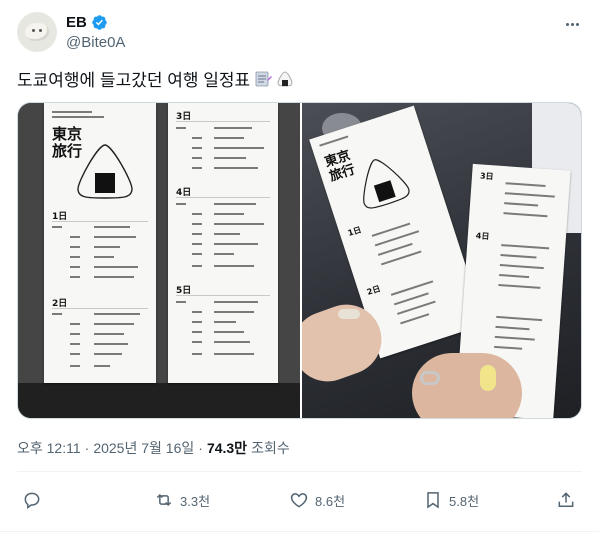 The width and height of the screenshot is (599, 552). Describe the element at coordinates (49, 448) in the screenshot. I see `tweet-time: 오후 12:11` at that location.